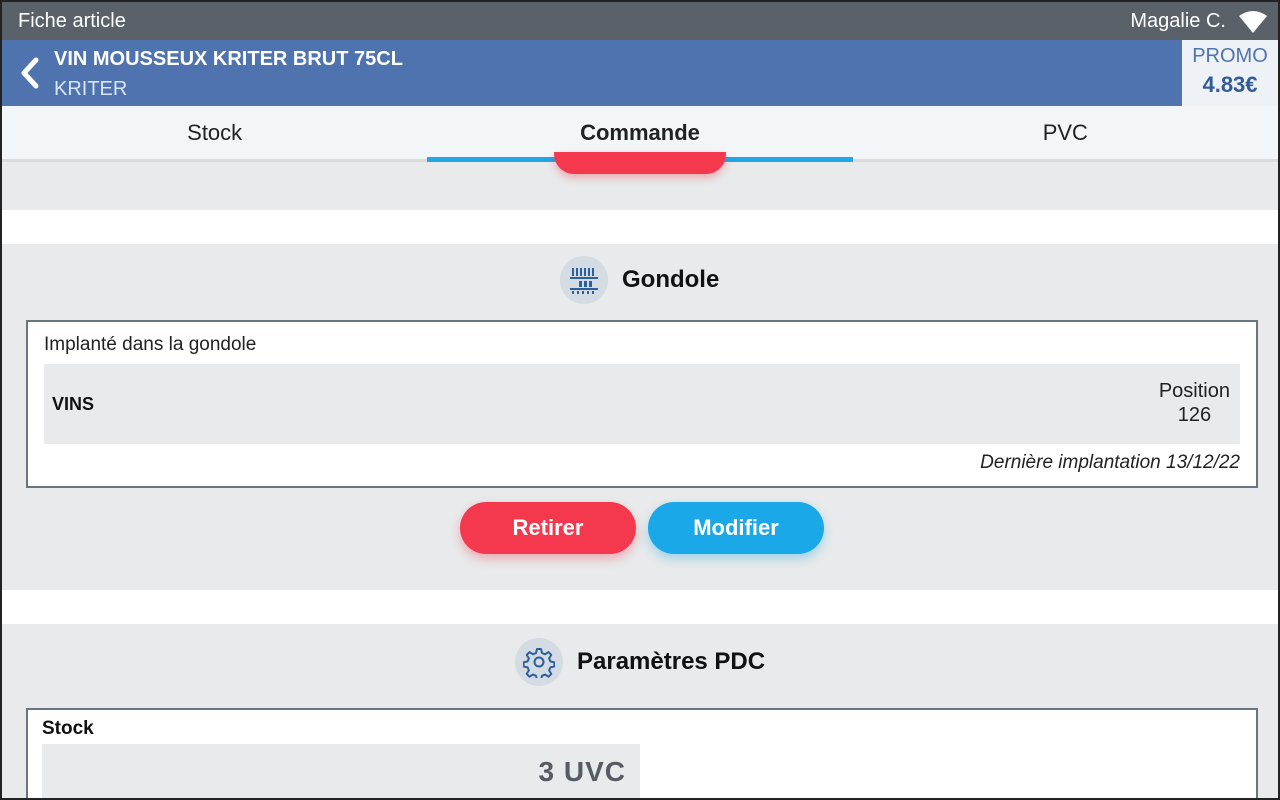 The height and width of the screenshot is (800, 1280). I want to click on gear-icon, so click(539, 662).